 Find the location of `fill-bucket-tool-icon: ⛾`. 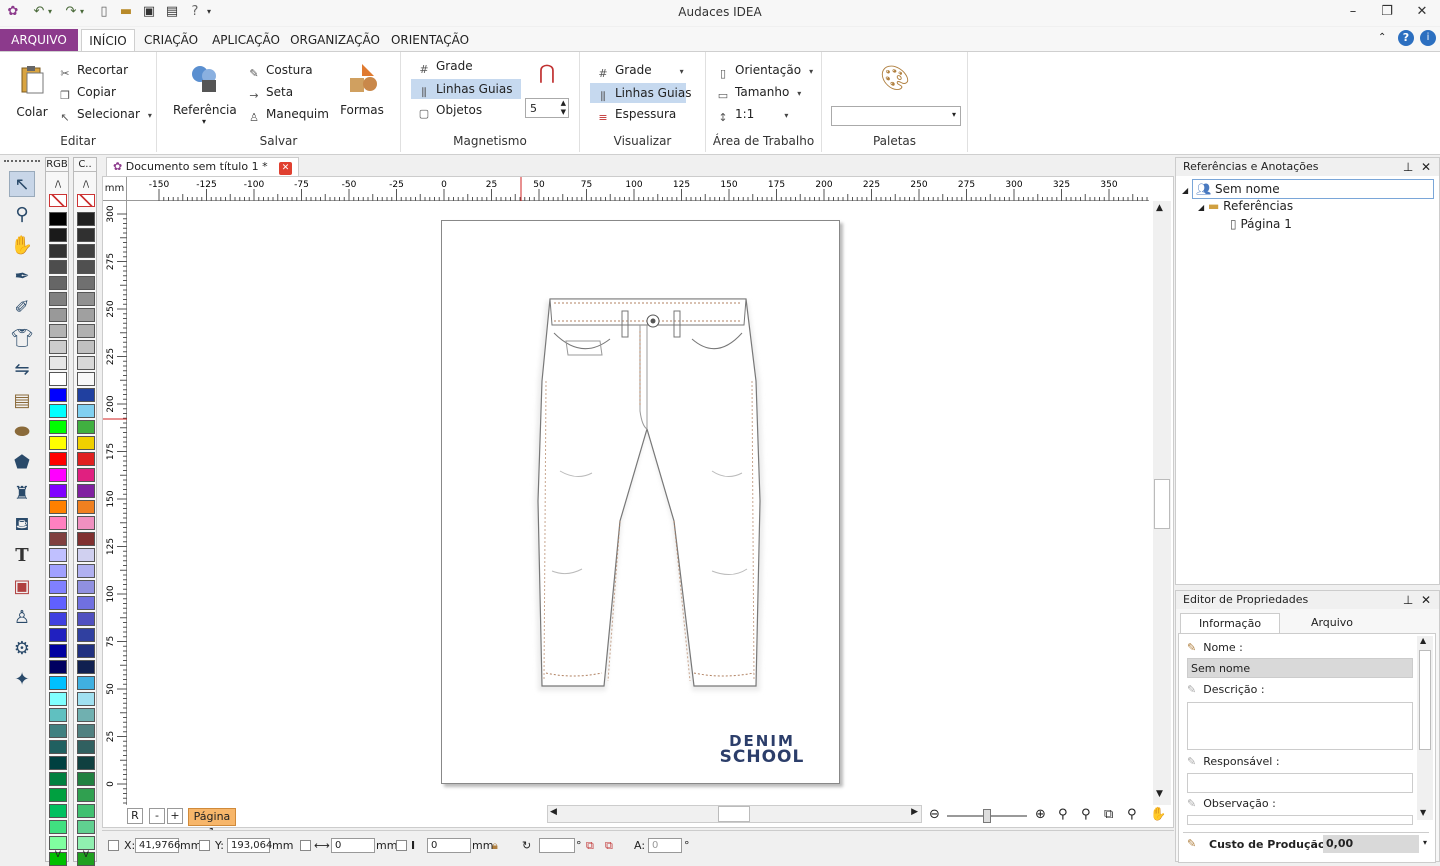

fill-bucket-tool-icon: ⛾ is located at coordinates (22, 525).